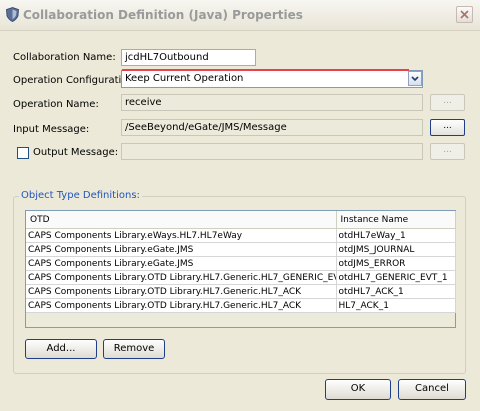  I want to click on operation-configuration-value: Keep Current Operation, so click(184, 78).